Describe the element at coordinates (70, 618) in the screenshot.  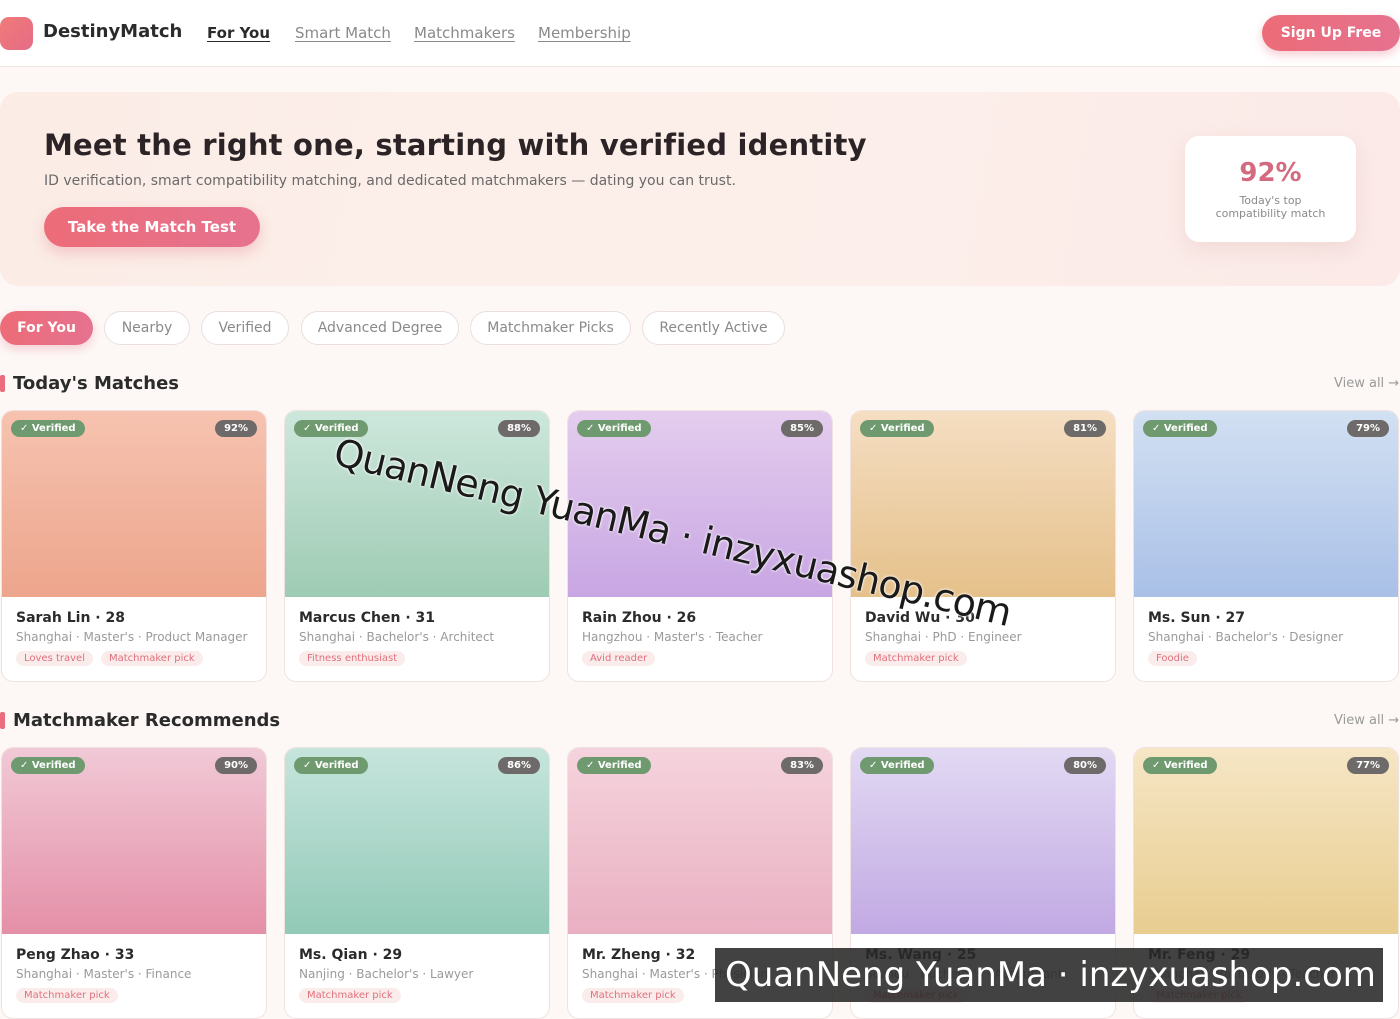
I see `profile-name: Sarah Lin · 28` at that location.